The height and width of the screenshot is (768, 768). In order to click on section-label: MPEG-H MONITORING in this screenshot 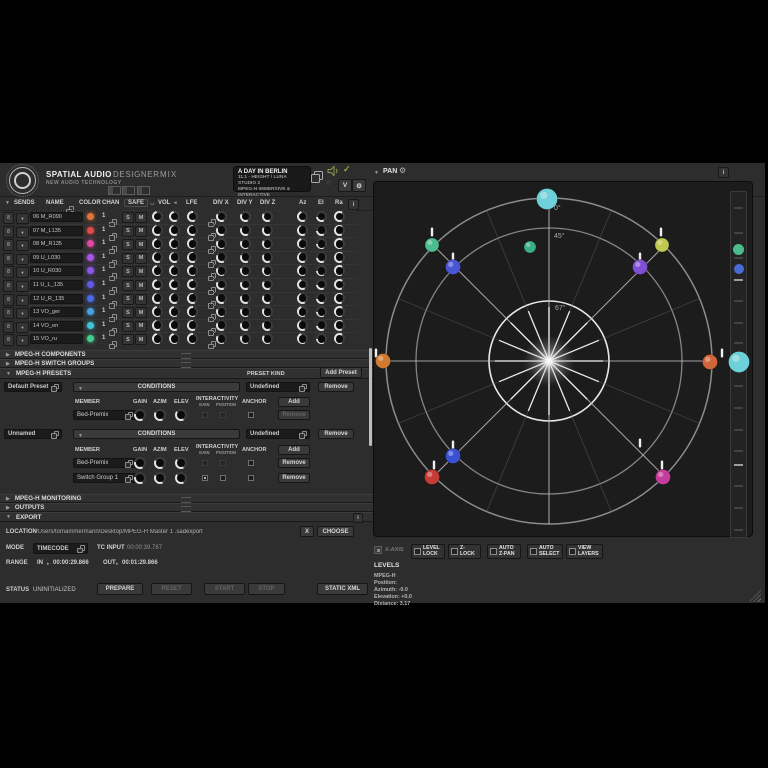, I will do `click(48, 498)`.